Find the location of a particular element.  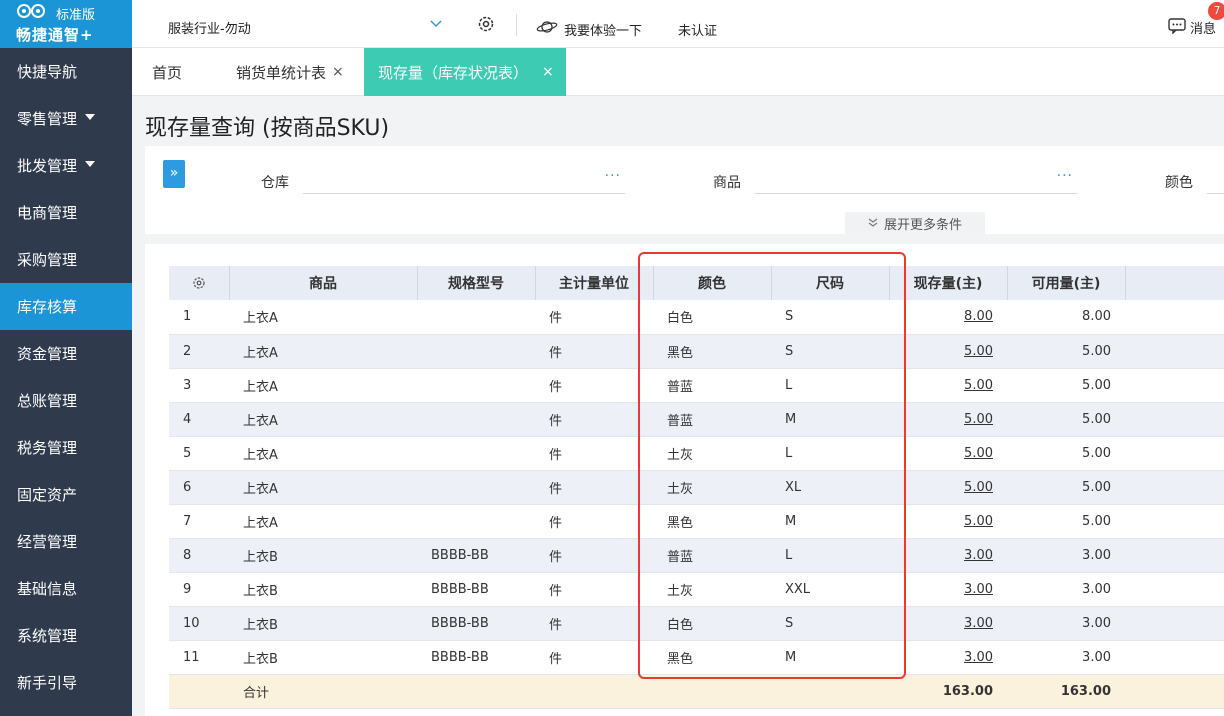

product-input: ··· is located at coordinates (916, 180).